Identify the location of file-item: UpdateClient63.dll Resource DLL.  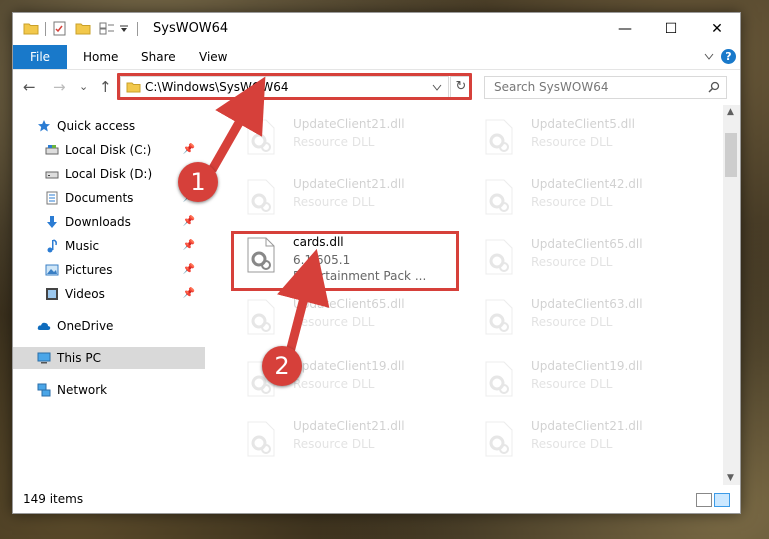
(563, 318).